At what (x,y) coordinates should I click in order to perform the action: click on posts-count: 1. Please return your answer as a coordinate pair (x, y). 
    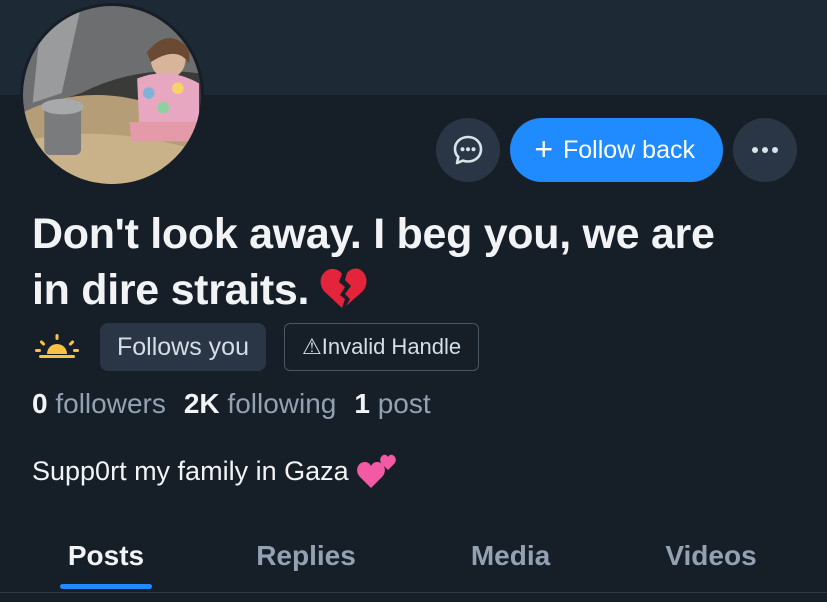
    Looking at the image, I should click on (362, 403).